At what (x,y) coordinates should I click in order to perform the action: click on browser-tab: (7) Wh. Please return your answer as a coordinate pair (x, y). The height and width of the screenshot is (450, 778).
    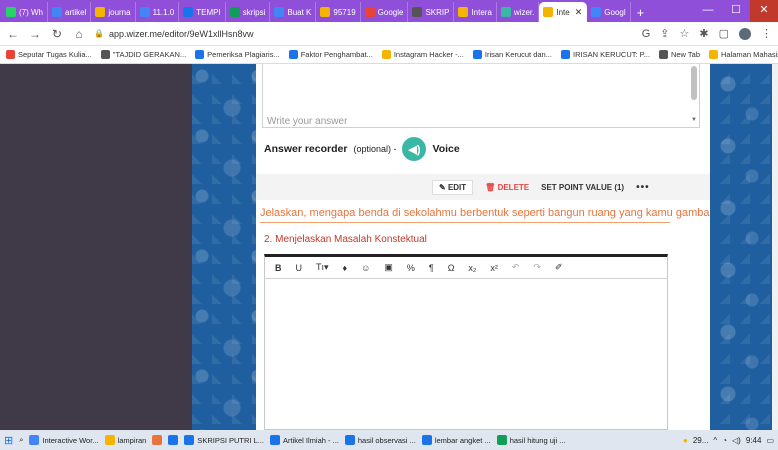
    Looking at the image, I should click on (25, 12).